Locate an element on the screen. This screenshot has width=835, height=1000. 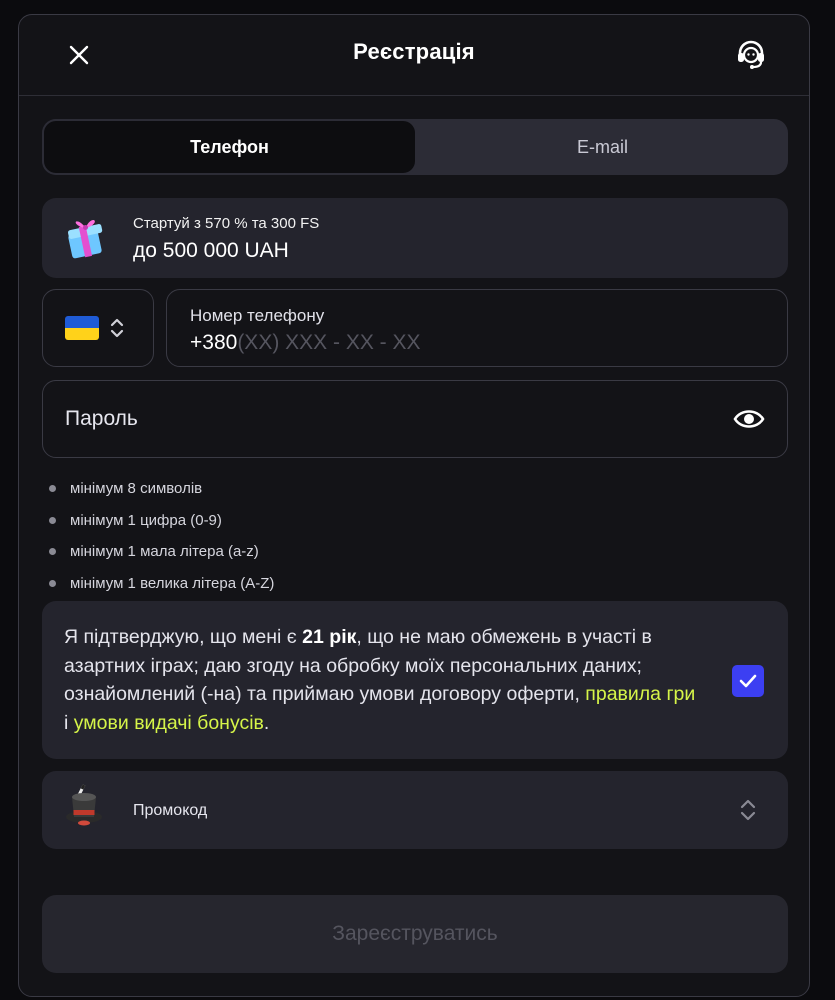
page-title: Реєстрація is located at coordinates (414, 51).